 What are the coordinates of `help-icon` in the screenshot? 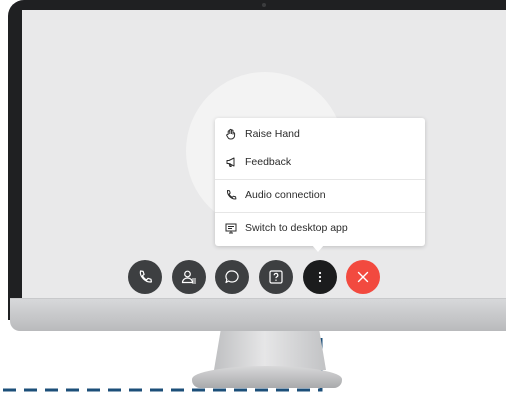 It's located at (276, 277).